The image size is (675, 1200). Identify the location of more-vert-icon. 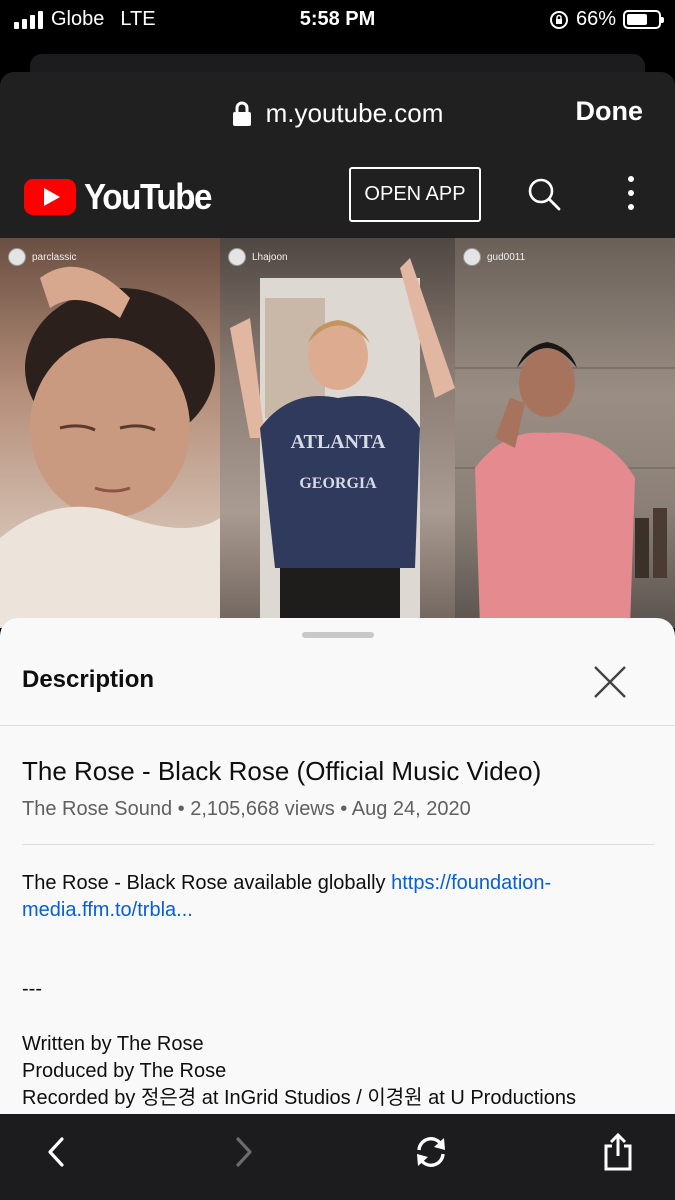
(631, 193).